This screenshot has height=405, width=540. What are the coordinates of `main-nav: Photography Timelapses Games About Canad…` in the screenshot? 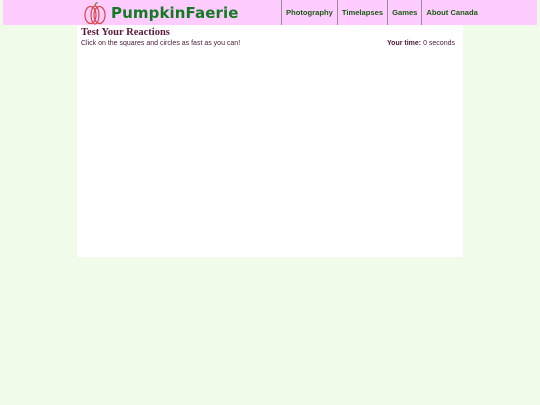 It's located at (383, 12).